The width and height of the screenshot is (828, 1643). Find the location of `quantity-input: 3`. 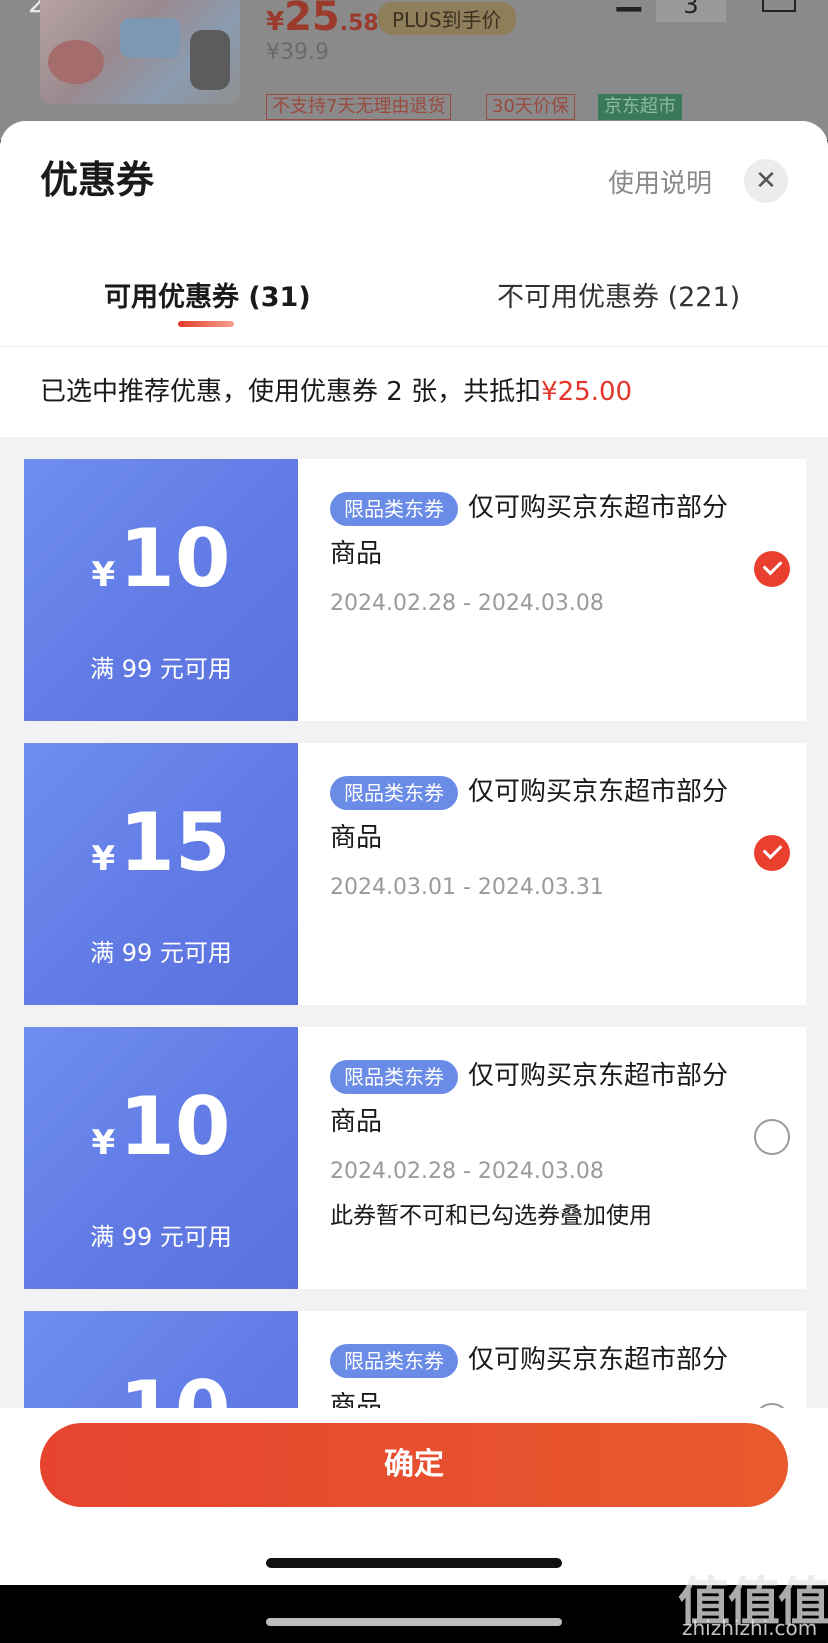

quantity-input: 3 is located at coordinates (691, 11).